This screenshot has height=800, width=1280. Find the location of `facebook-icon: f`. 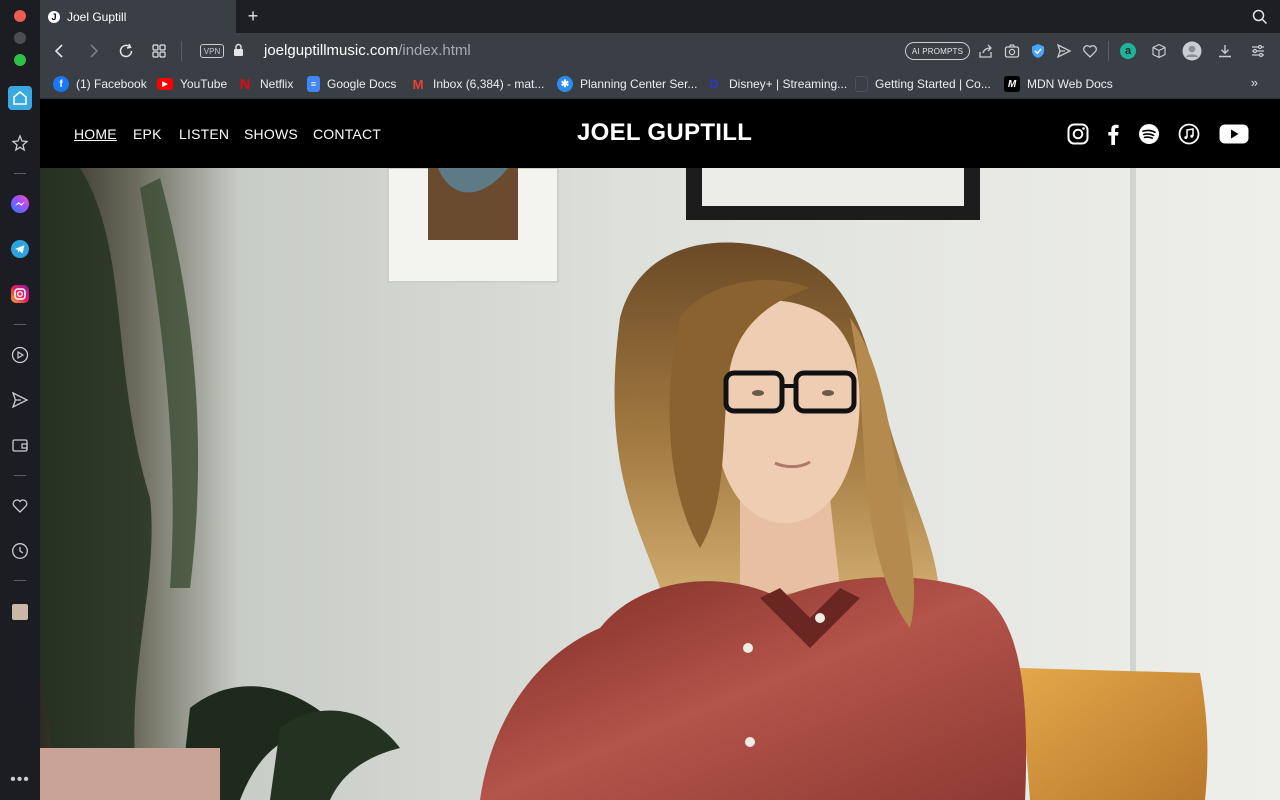

facebook-icon: f is located at coordinates (61, 84).